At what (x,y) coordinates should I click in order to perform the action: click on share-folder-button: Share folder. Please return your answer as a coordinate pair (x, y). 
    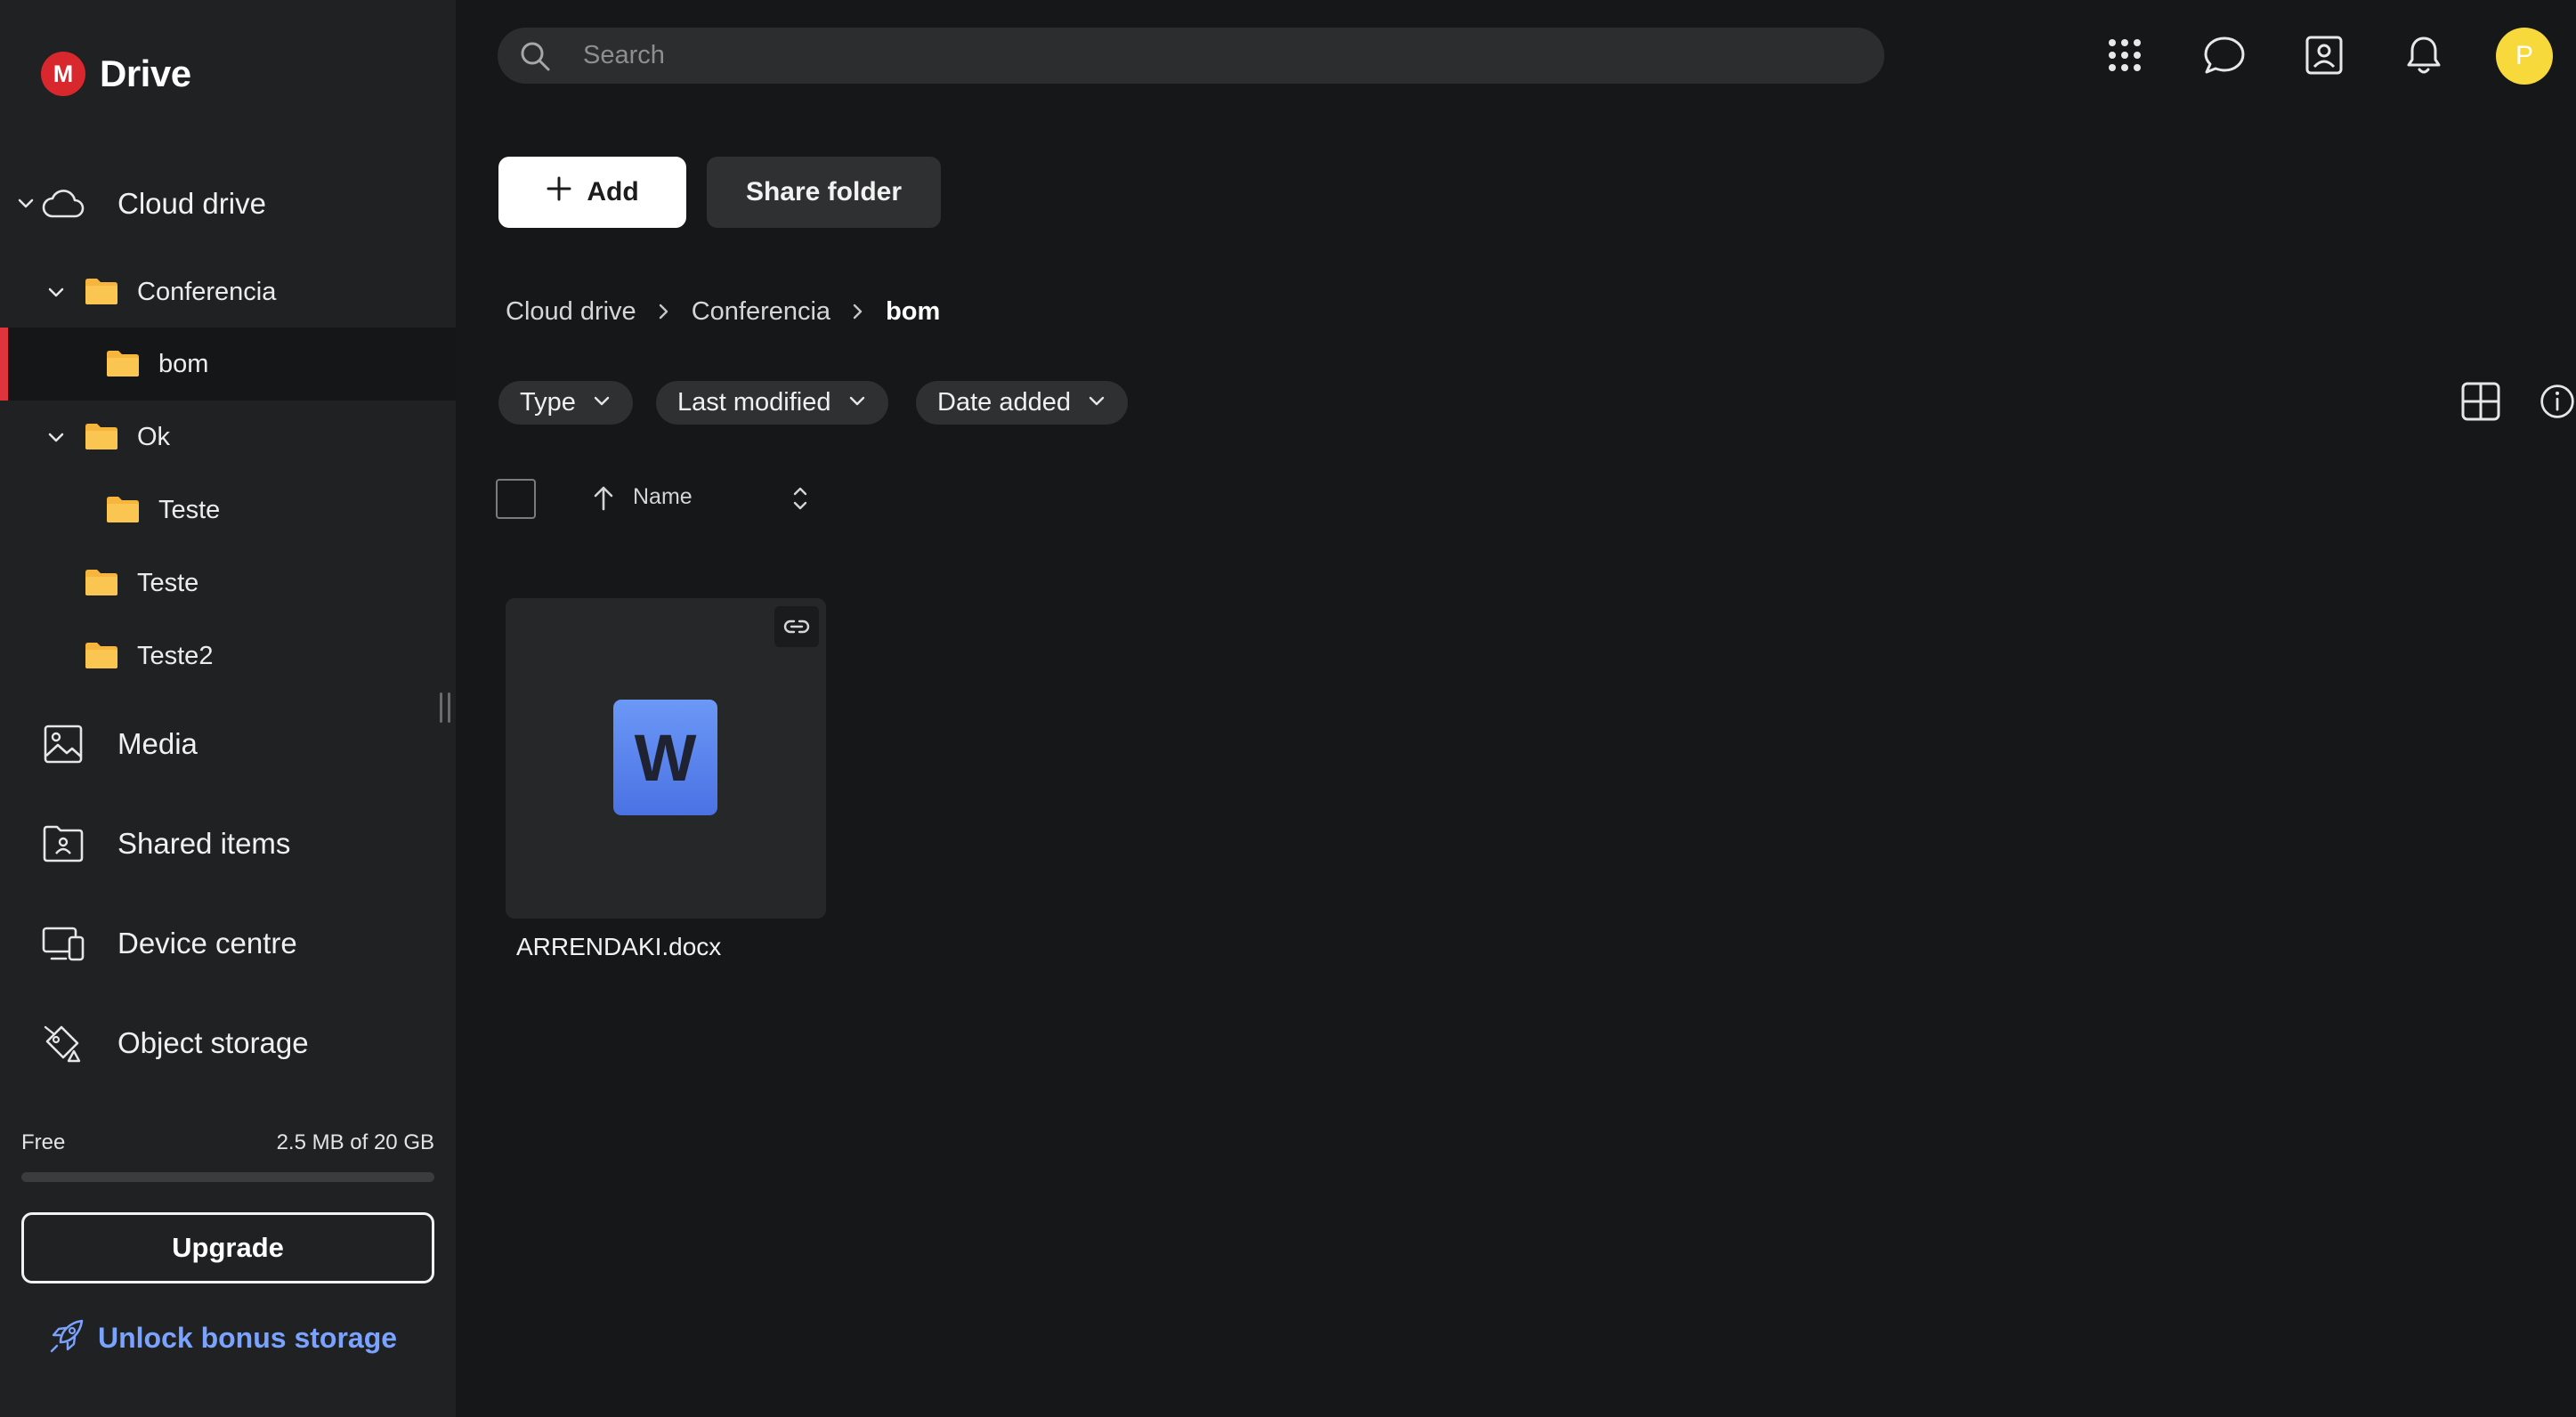
    Looking at the image, I should click on (824, 192).